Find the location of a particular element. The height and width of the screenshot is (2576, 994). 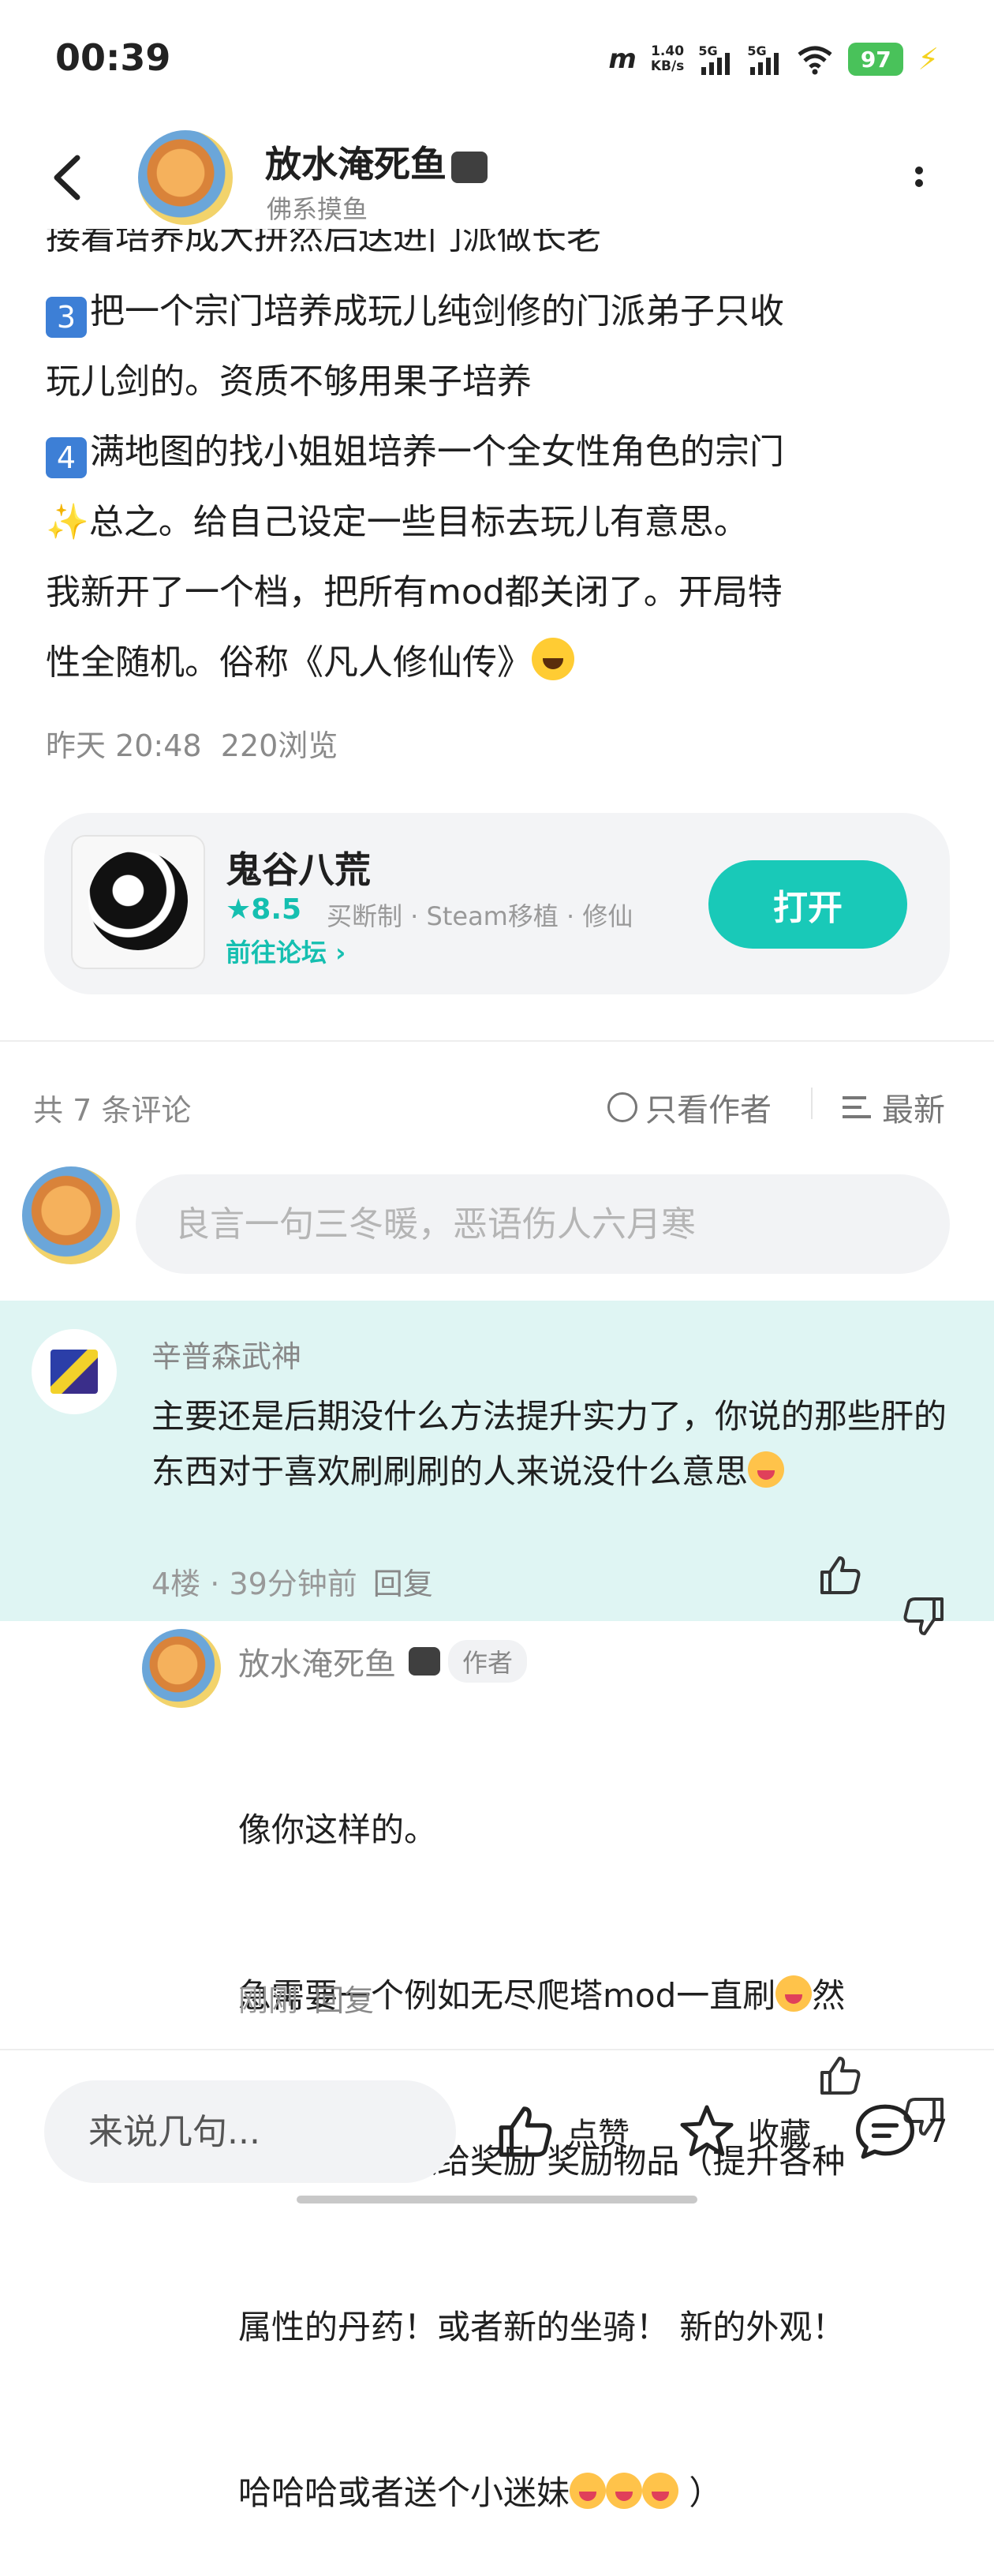

status-time: 00:39 is located at coordinates (113, 57).